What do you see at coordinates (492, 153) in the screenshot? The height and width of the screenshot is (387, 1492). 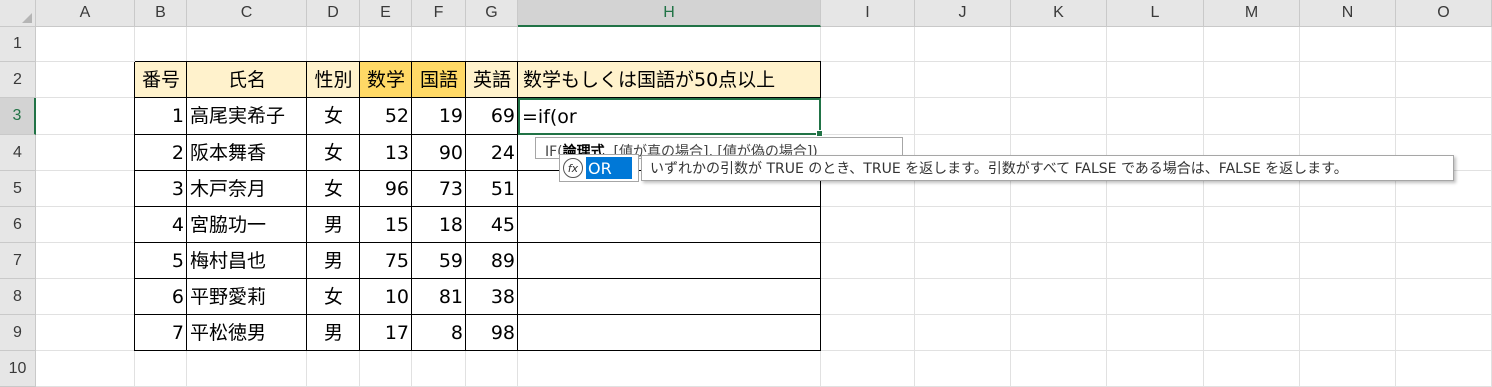 I see `cell-english: 24` at bounding box center [492, 153].